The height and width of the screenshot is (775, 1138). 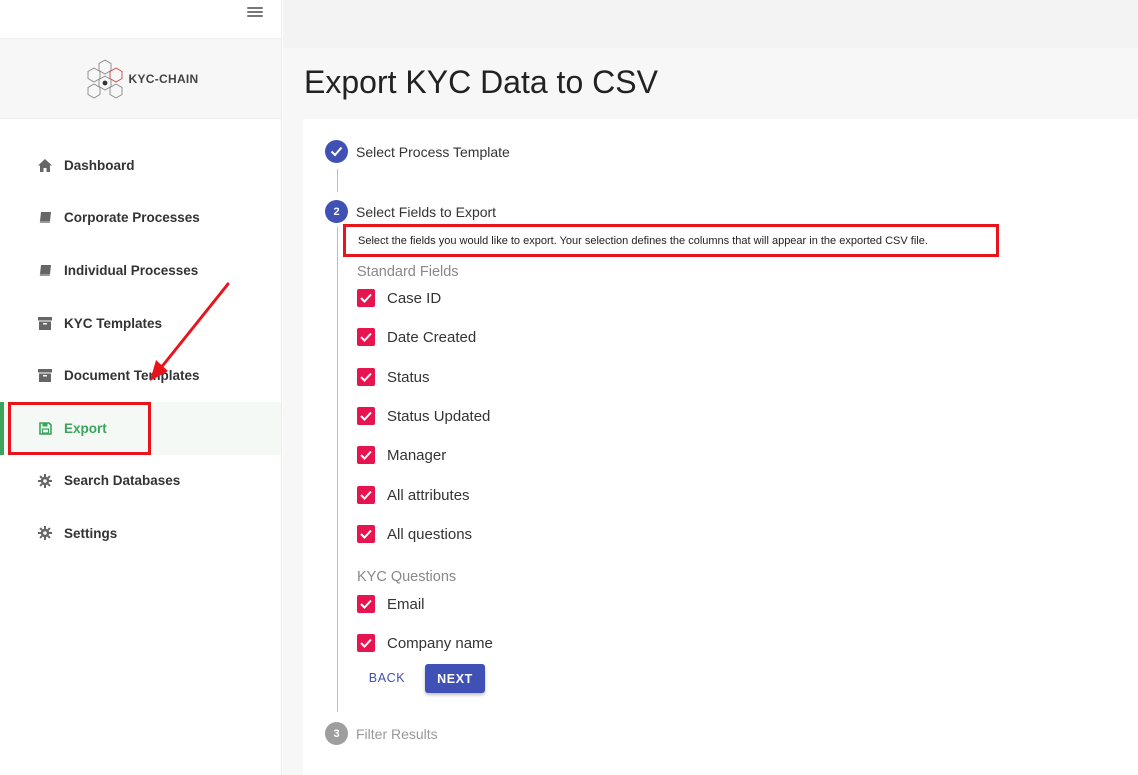 What do you see at coordinates (336, 211) in the screenshot?
I see `step-number-badge: 2` at bounding box center [336, 211].